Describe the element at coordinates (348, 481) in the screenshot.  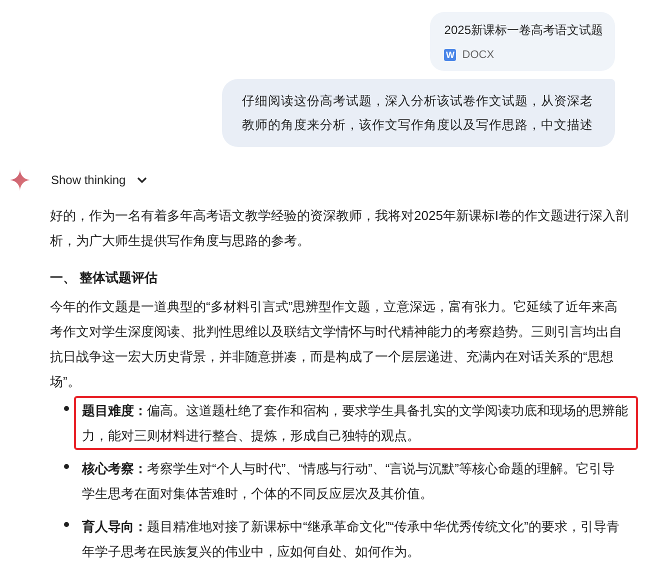
I see `bullet-text: 核心考察：考察学生对“个人与时代”、“情感与行动”、“言说与沉默”等核心命题的理解。它引导学生思考在面对集体苦难时，个体的不同反应层次及其价值。` at that location.